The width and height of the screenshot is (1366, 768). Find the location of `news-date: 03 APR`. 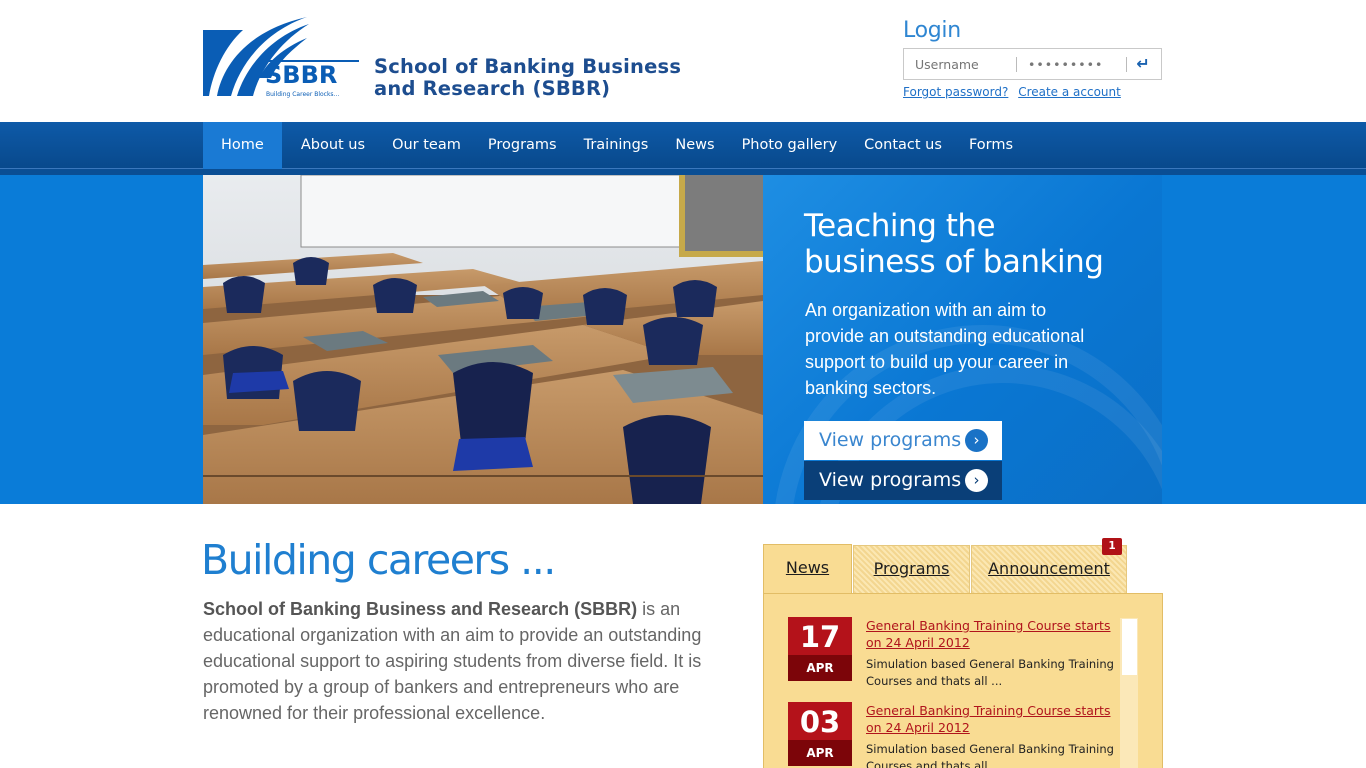

news-date: 03 APR is located at coordinates (820, 734).